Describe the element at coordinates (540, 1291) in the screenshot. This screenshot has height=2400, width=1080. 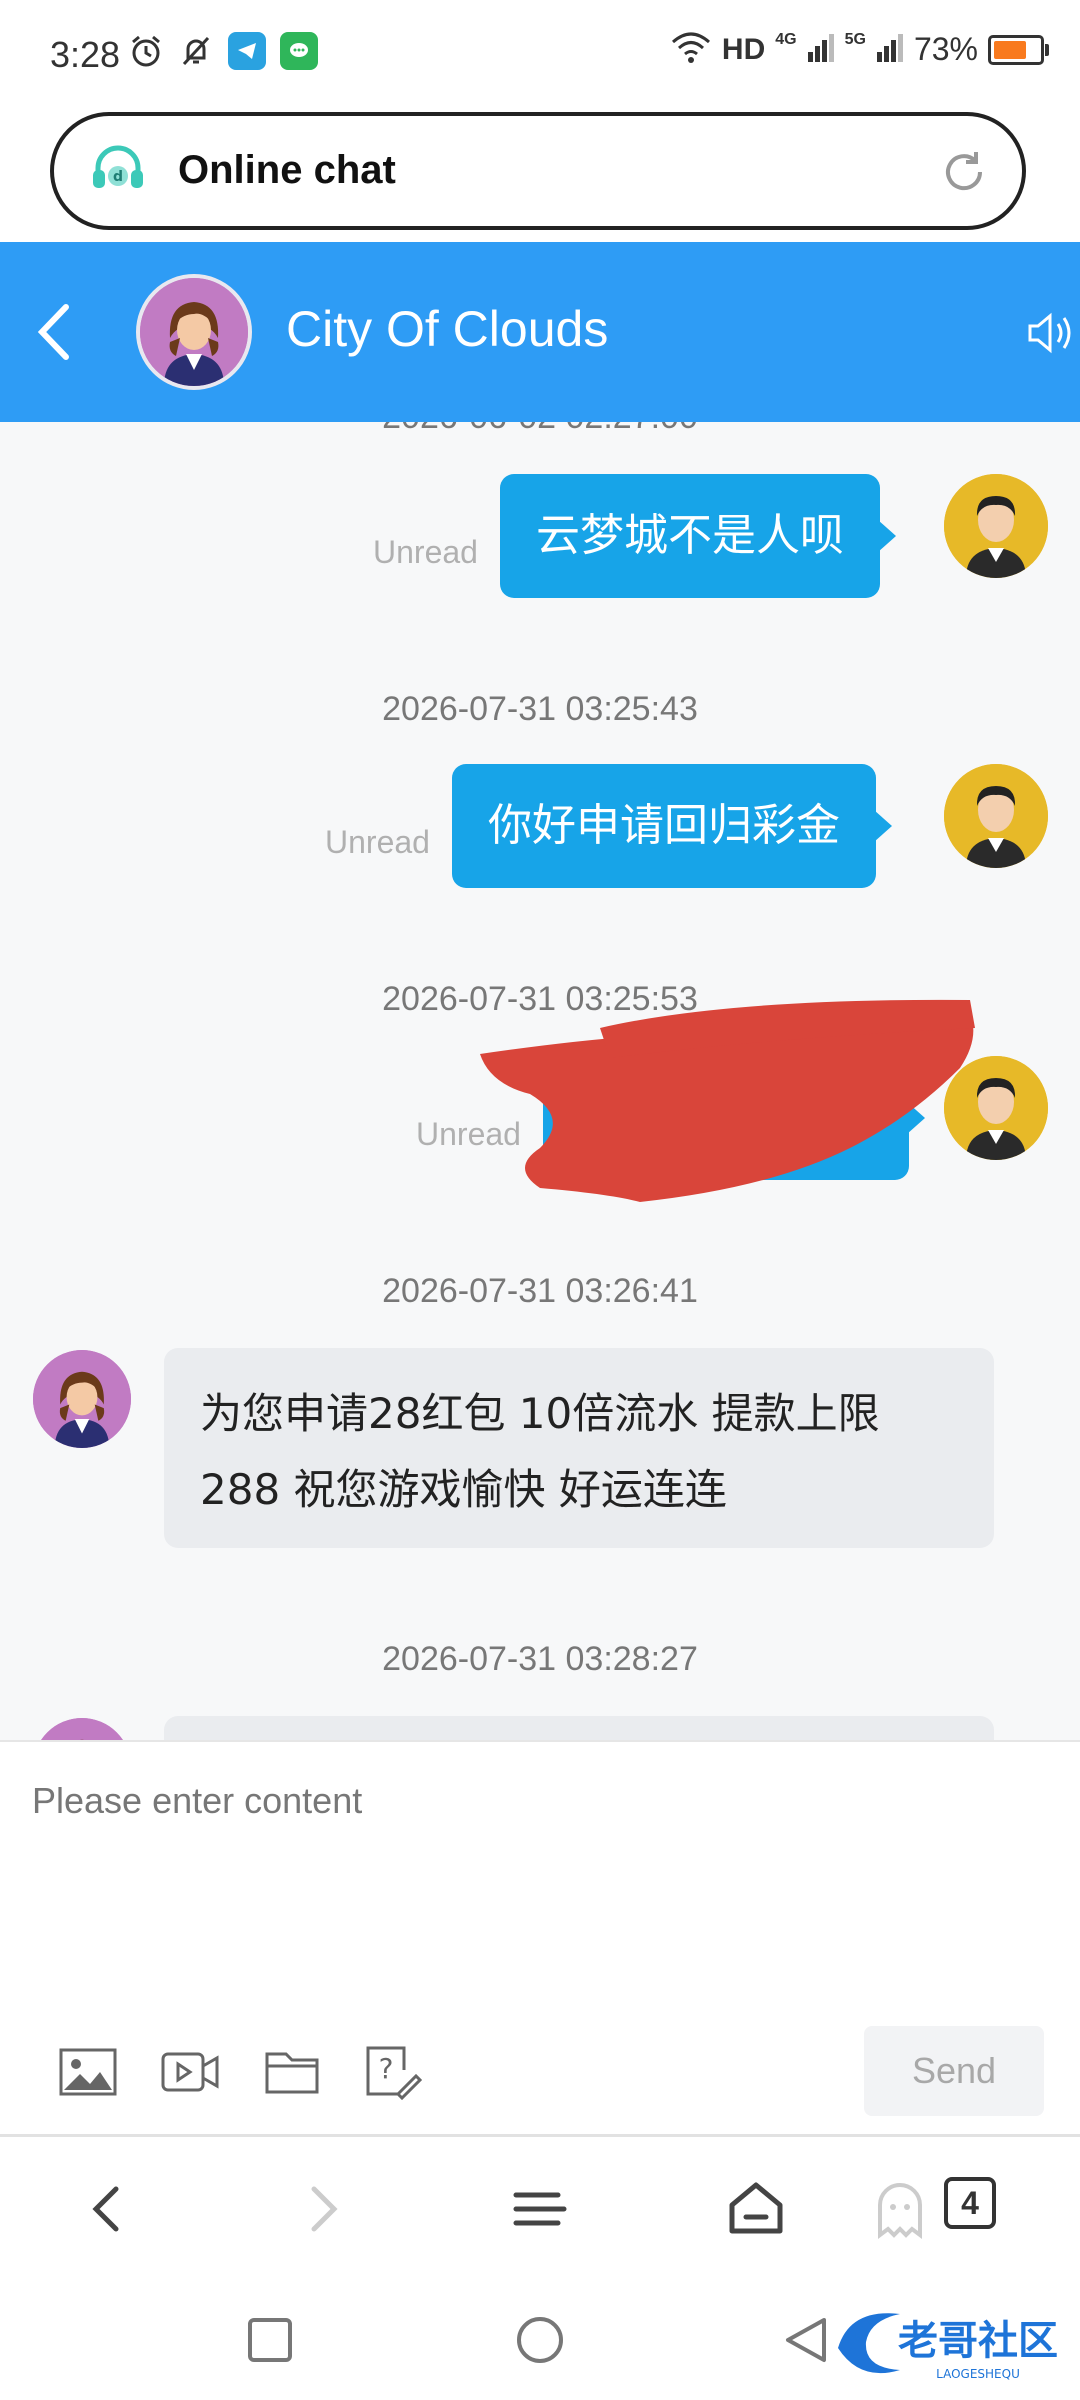
I see `message-timestamp: 2026-07-31 03:26:41` at that location.